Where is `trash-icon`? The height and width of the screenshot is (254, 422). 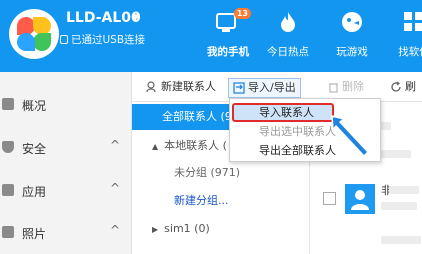
trash-icon is located at coordinates (333, 88).